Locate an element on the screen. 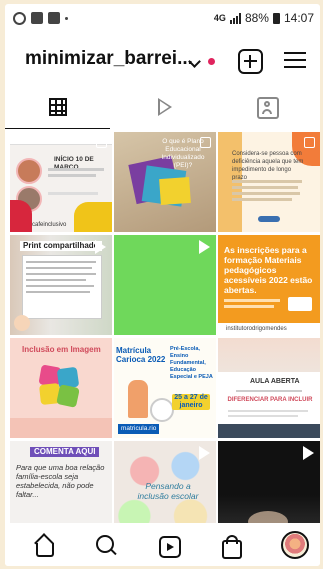  post-title: DIFERENCIAR PARA INCLUIR is located at coordinates (270, 400).